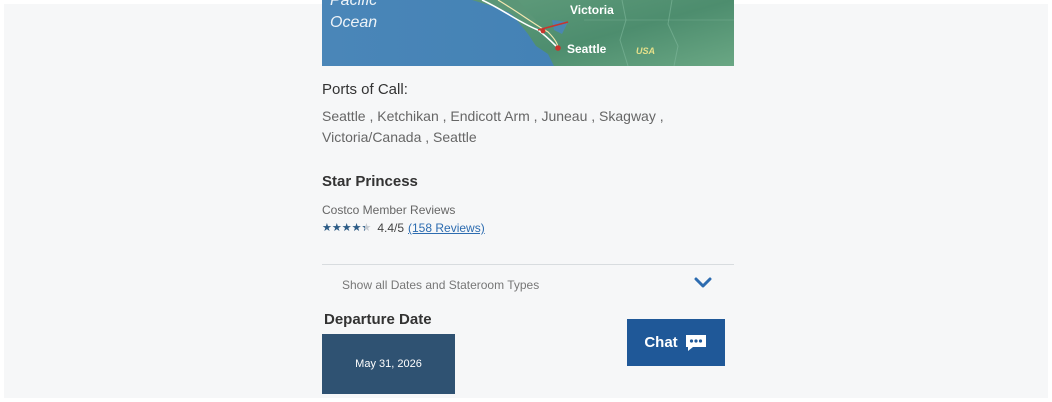 This screenshot has height=402, width=1052. Describe the element at coordinates (378, 319) in the screenshot. I see `departure-date-heading: Departure Date` at that location.